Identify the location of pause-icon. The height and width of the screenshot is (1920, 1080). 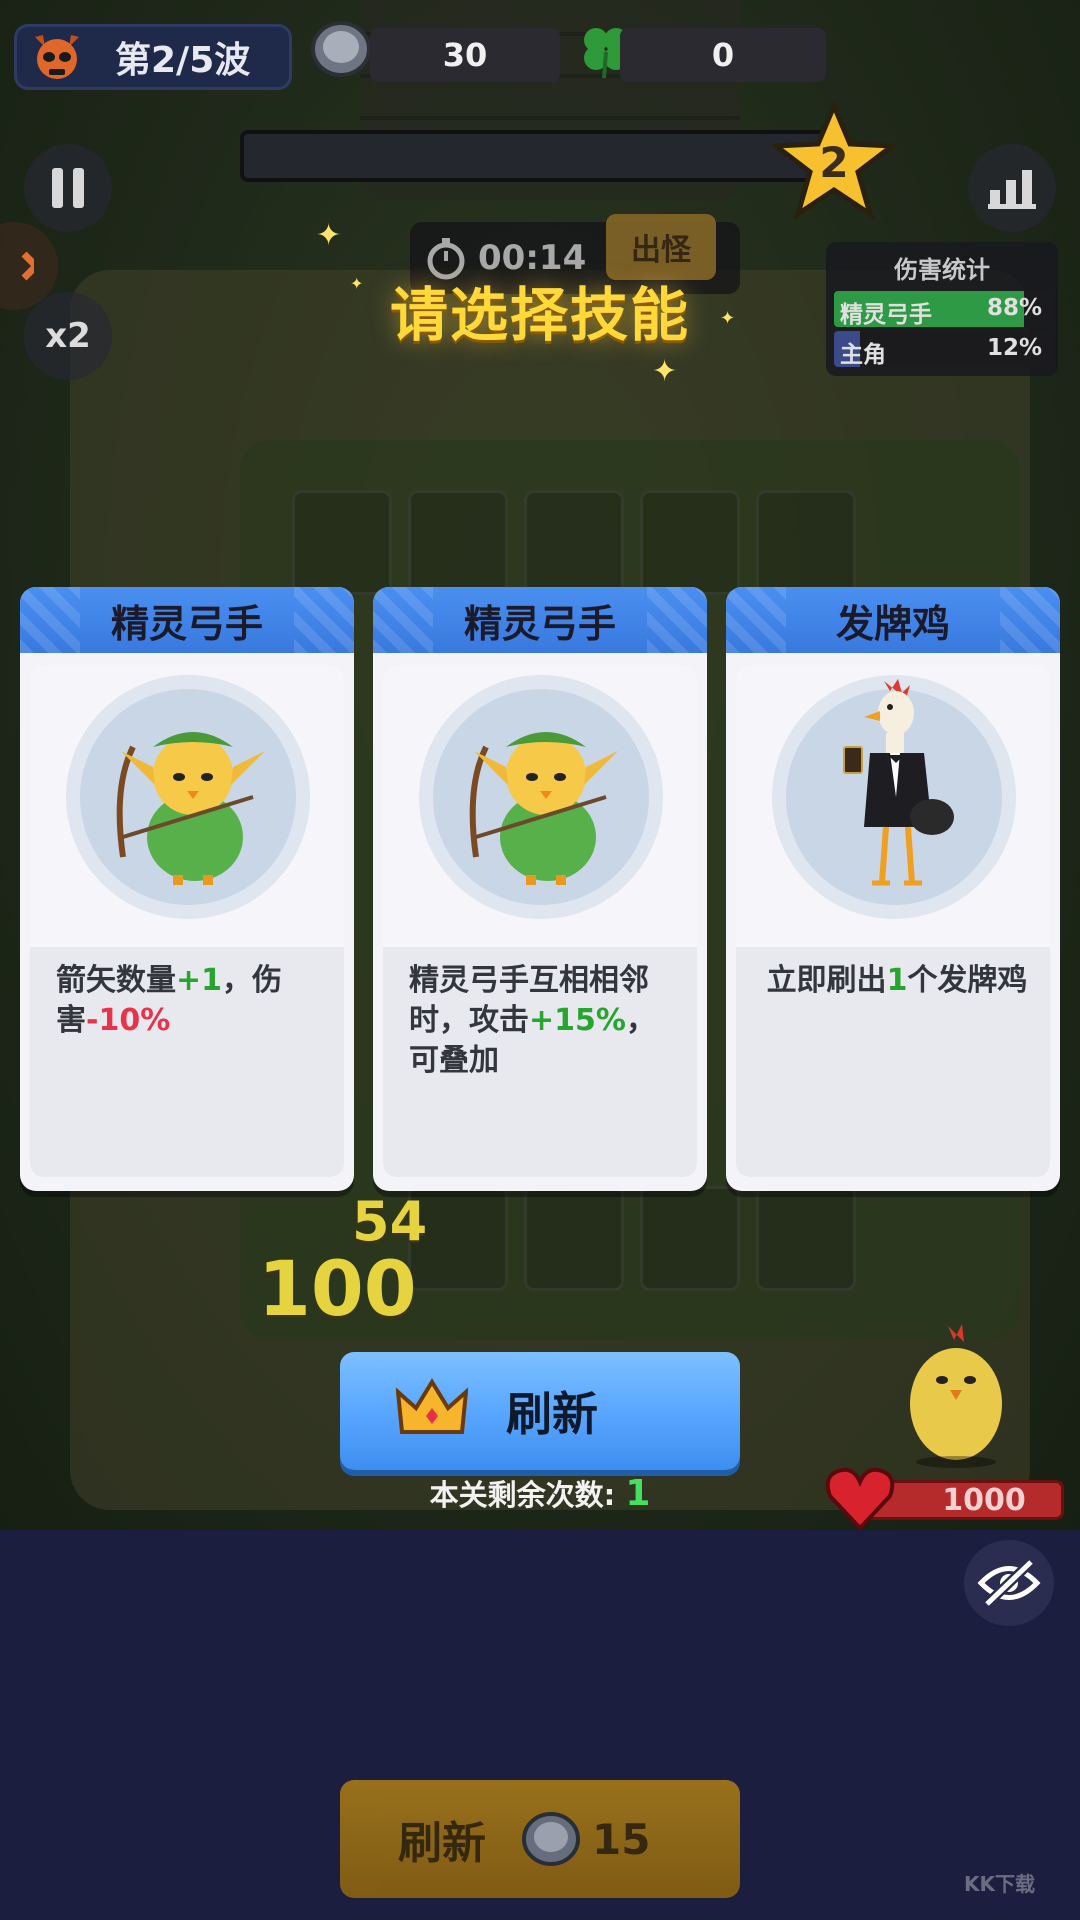
(68, 188).